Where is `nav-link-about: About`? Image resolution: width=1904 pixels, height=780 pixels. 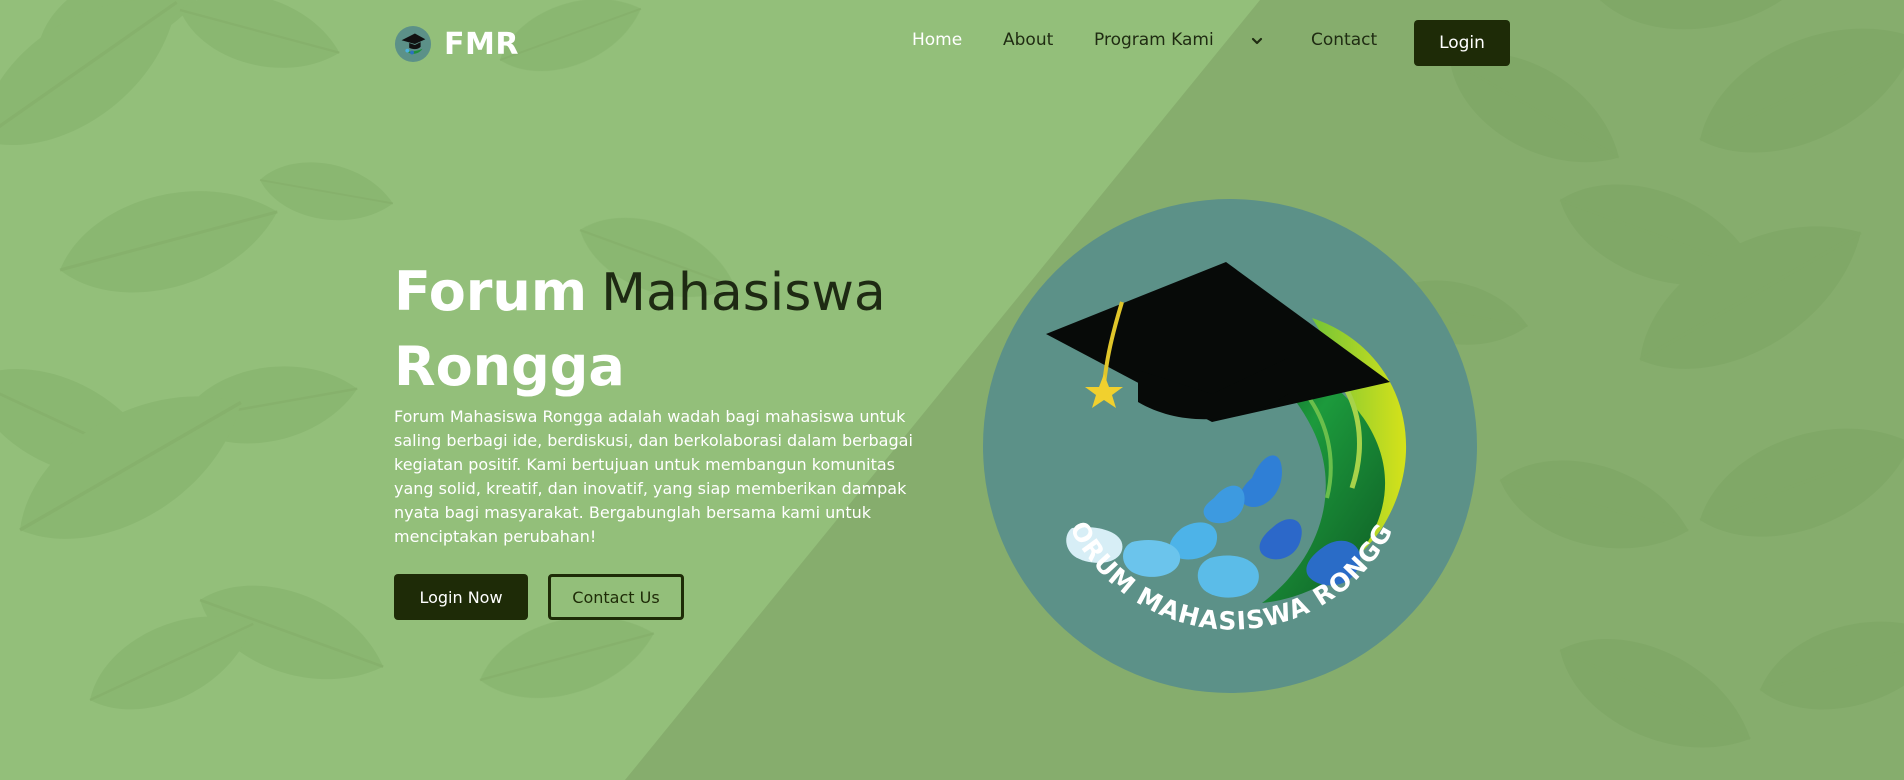
nav-link-about: About is located at coordinates (1028, 40).